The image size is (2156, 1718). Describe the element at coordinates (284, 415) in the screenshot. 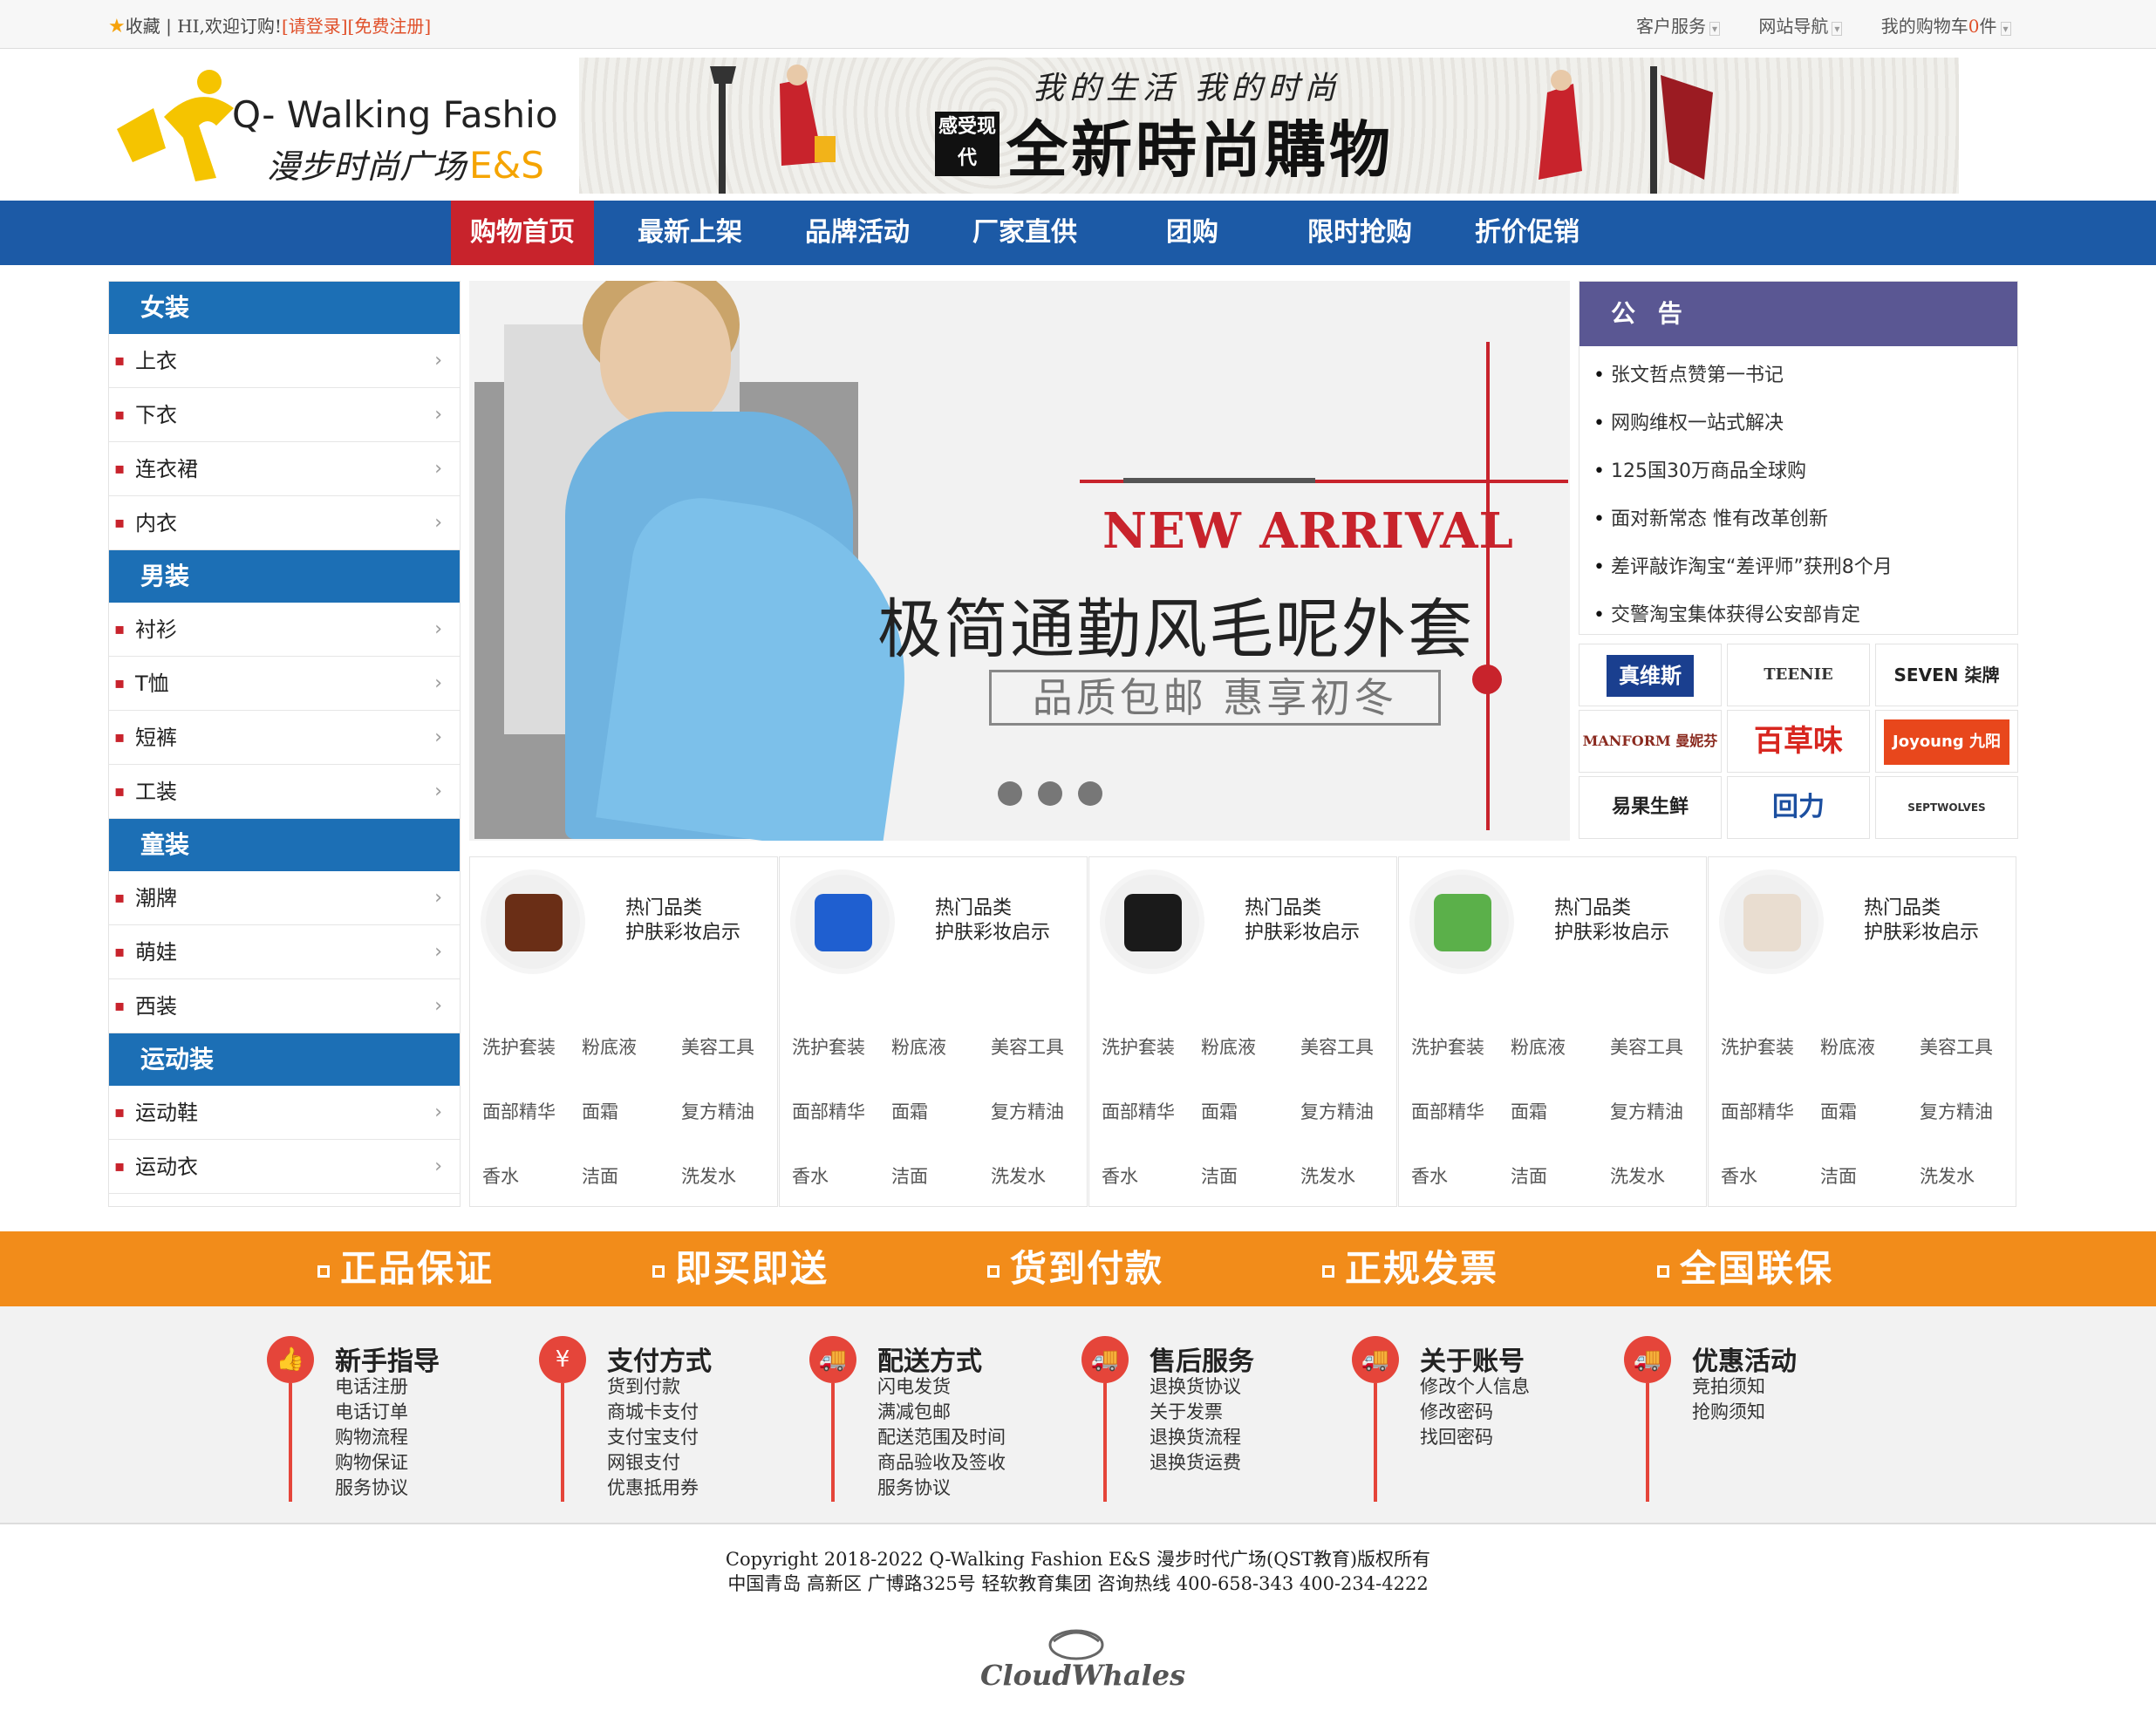

I see `category-item: ▪ 下衣 ›` at that location.